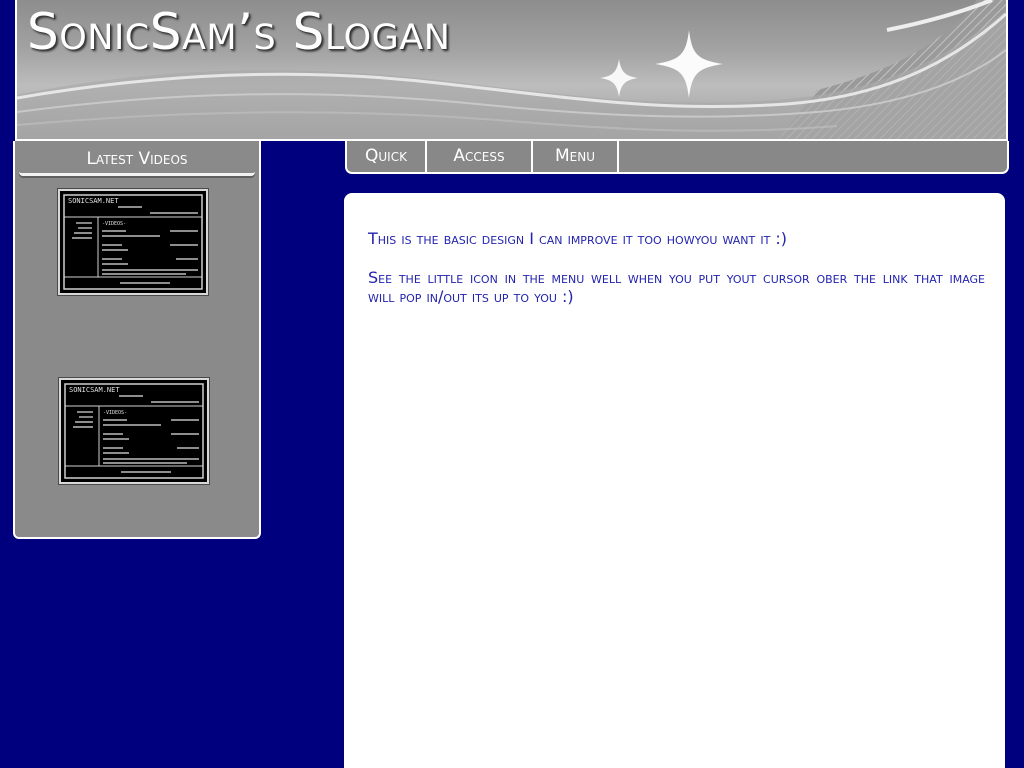 The height and width of the screenshot is (768, 1024). What do you see at coordinates (239, 32) in the screenshot?
I see `site-title: SonicSam’s Slogan` at bounding box center [239, 32].